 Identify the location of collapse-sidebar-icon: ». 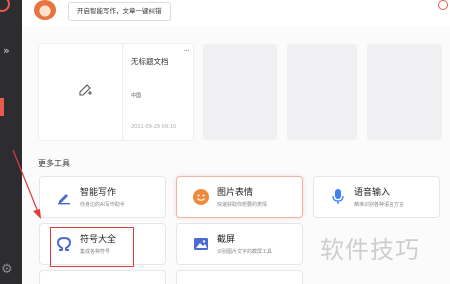
(6, 50).